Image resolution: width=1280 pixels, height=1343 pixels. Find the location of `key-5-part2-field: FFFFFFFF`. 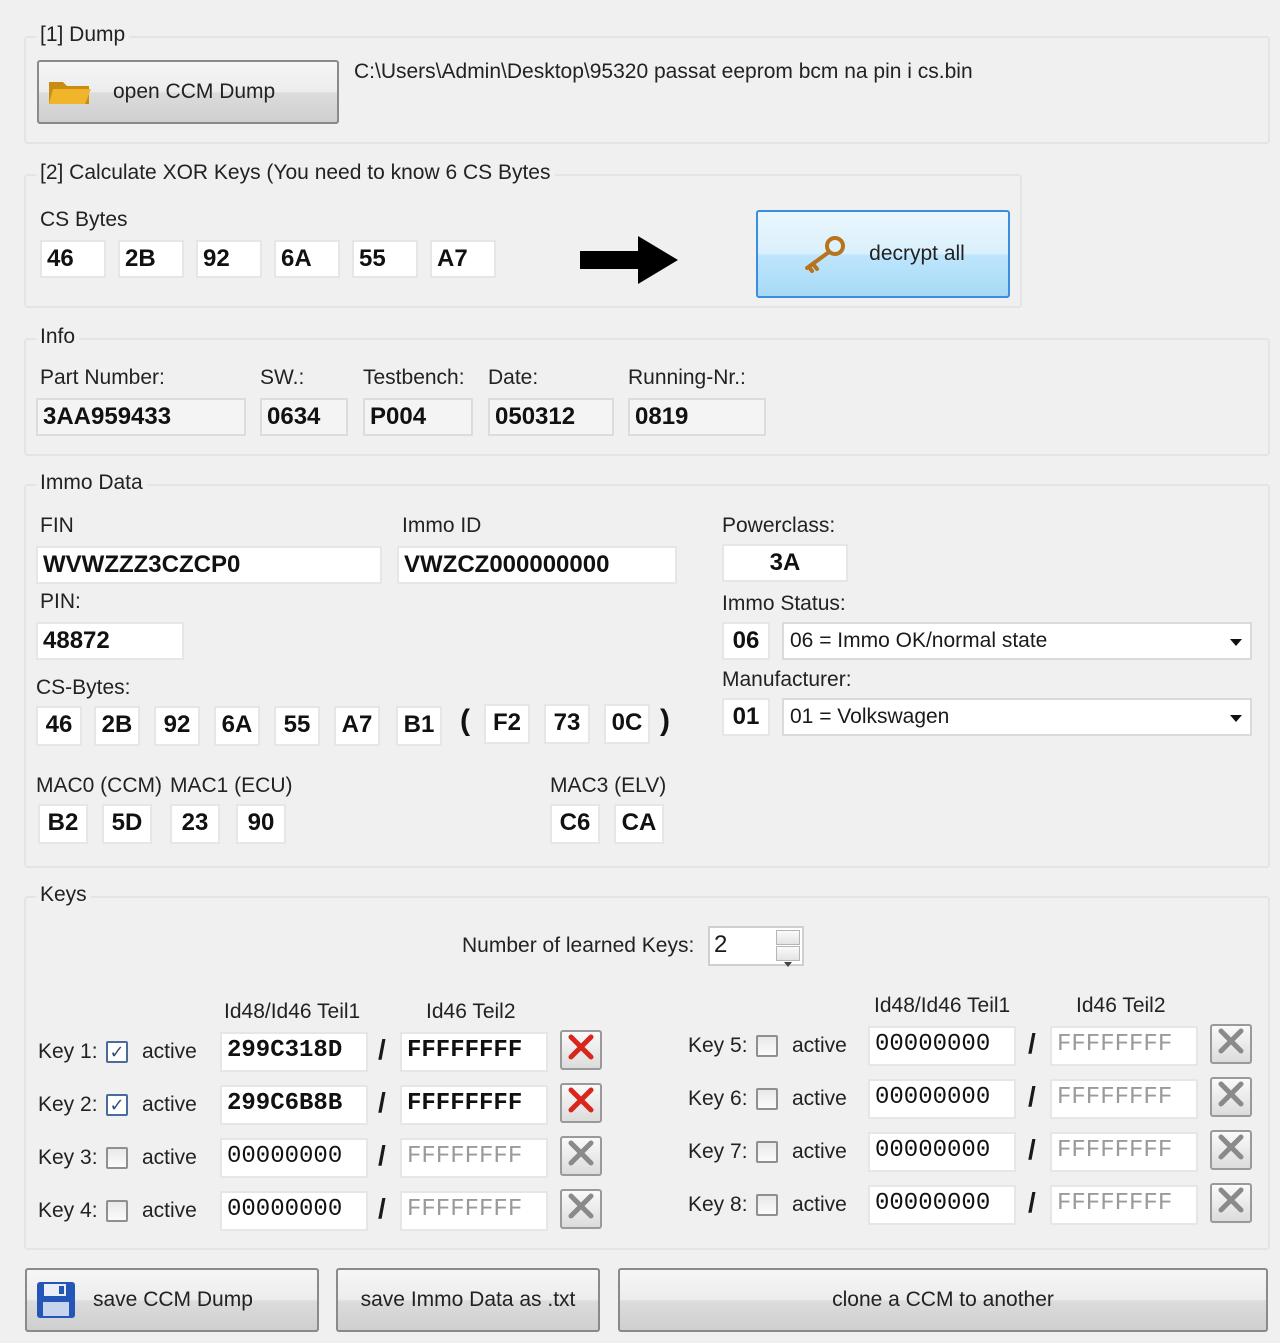

key-5-part2-field: FFFFFFFF is located at coordinates (1124, 1046).